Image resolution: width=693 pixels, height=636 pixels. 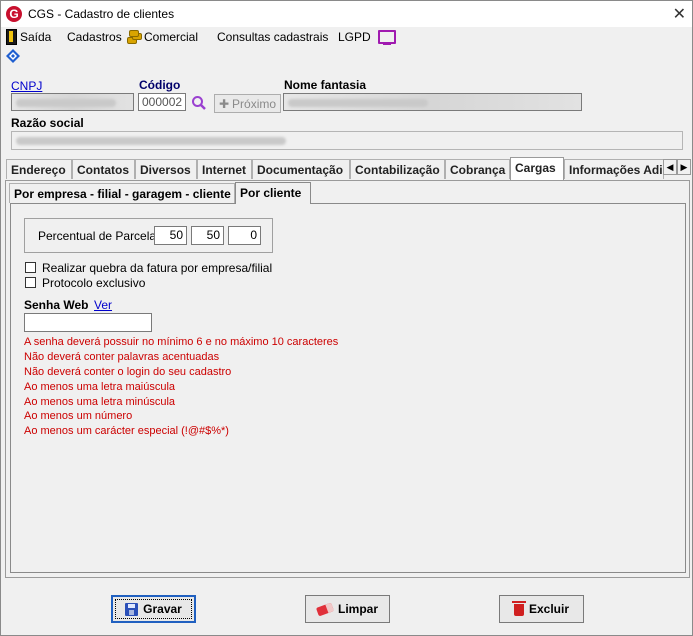 I want to click on tab-cobranca: Cobrança, so click(x=477, y=169).